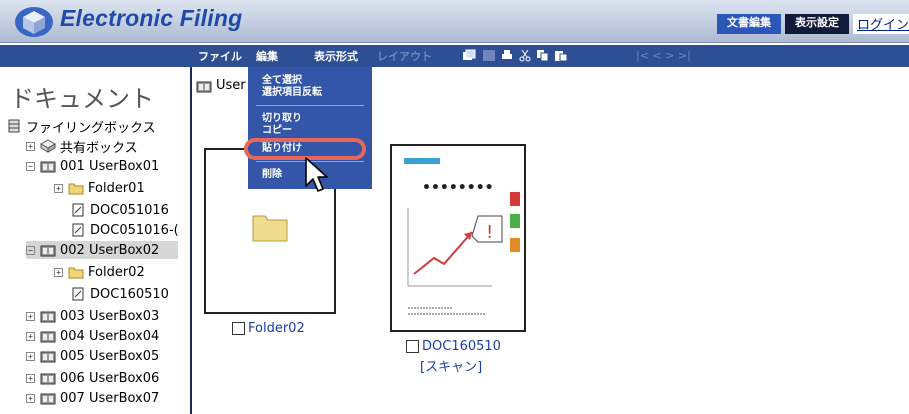 This screenshot has width=909, height=414. Describe the element at coordinates (110, 378) in the screenshot. I see `tree-label: 006 UserBox06` at that location.